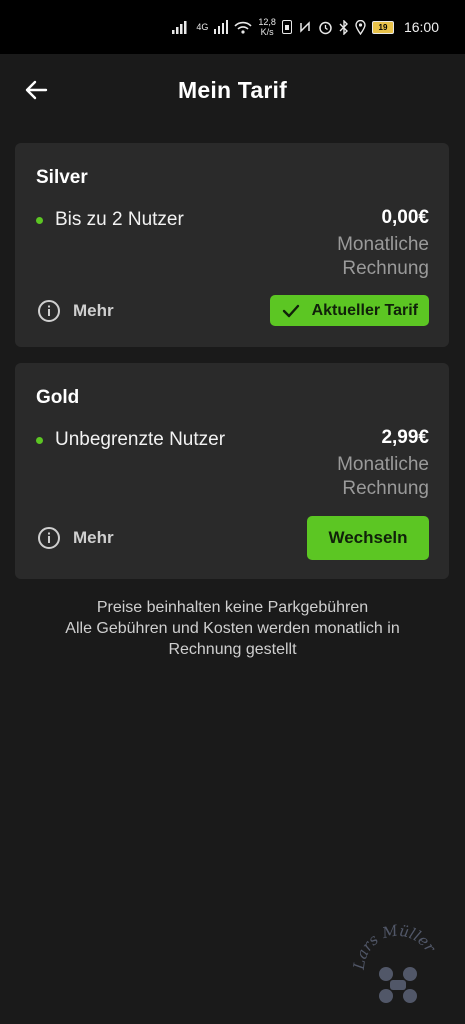 The height and width of the screenshot is (1024, 465). I want to click on page-title: Mein Tarif, so click(232, 90).